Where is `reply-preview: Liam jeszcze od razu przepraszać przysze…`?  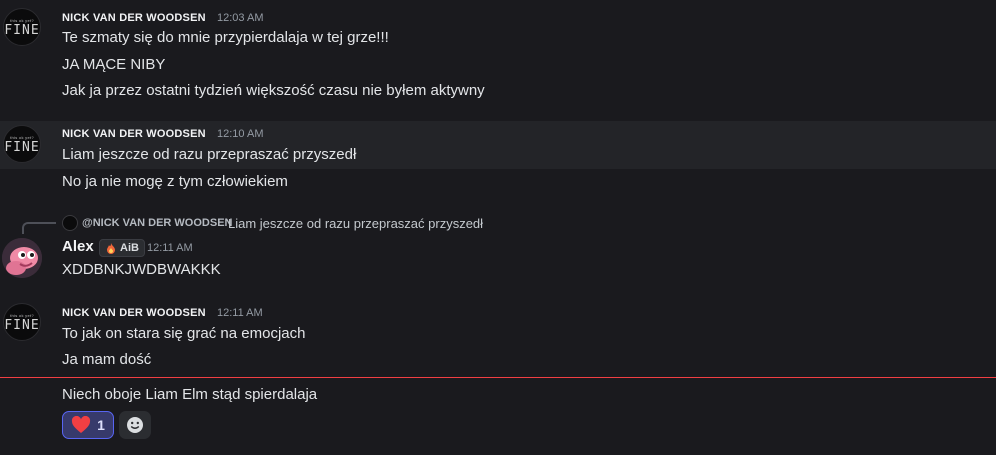 reply-preview: Liam jeszcze od razu przepraszać przysze… is located at coordinates (355, 223).